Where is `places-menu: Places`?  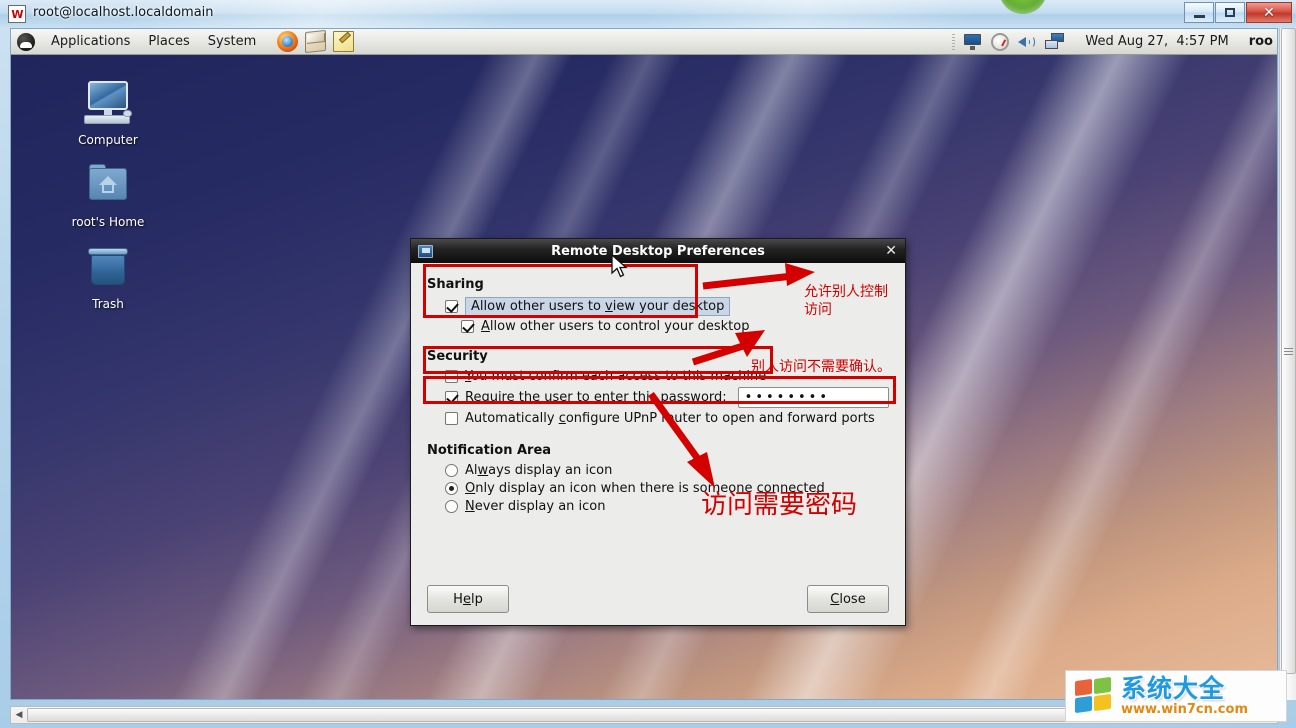 places-menu: Places is located at coordinates (168, 41).